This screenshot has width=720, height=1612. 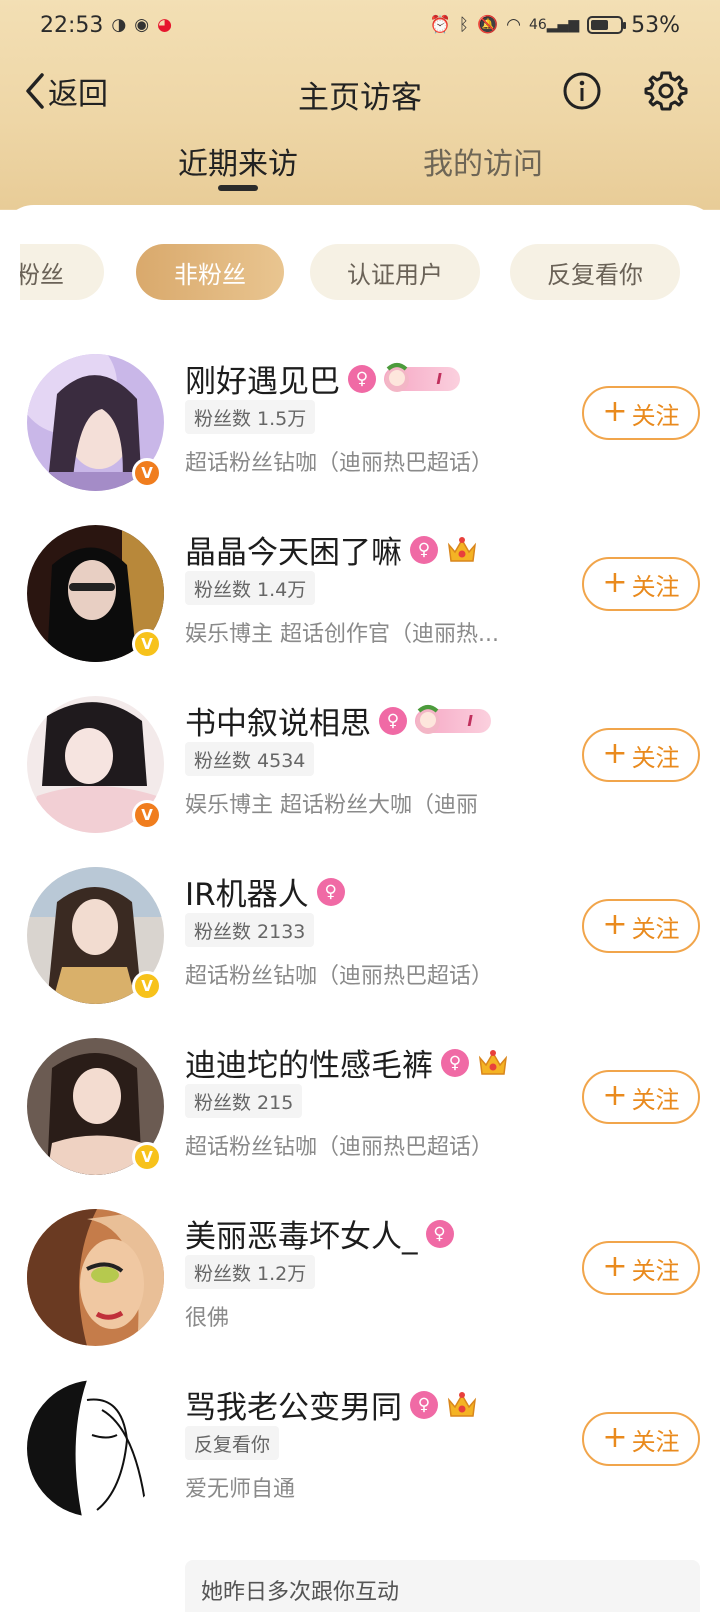 What do you see at coordinates (360, 601) in the screenshot?
I see `visitor-row: V 晶晶今天困了嘛 ♀ 粉丝数 1.4万娱乐博主 超话创作官（迪丽热... + 关注` at bounding box center [360, 601].